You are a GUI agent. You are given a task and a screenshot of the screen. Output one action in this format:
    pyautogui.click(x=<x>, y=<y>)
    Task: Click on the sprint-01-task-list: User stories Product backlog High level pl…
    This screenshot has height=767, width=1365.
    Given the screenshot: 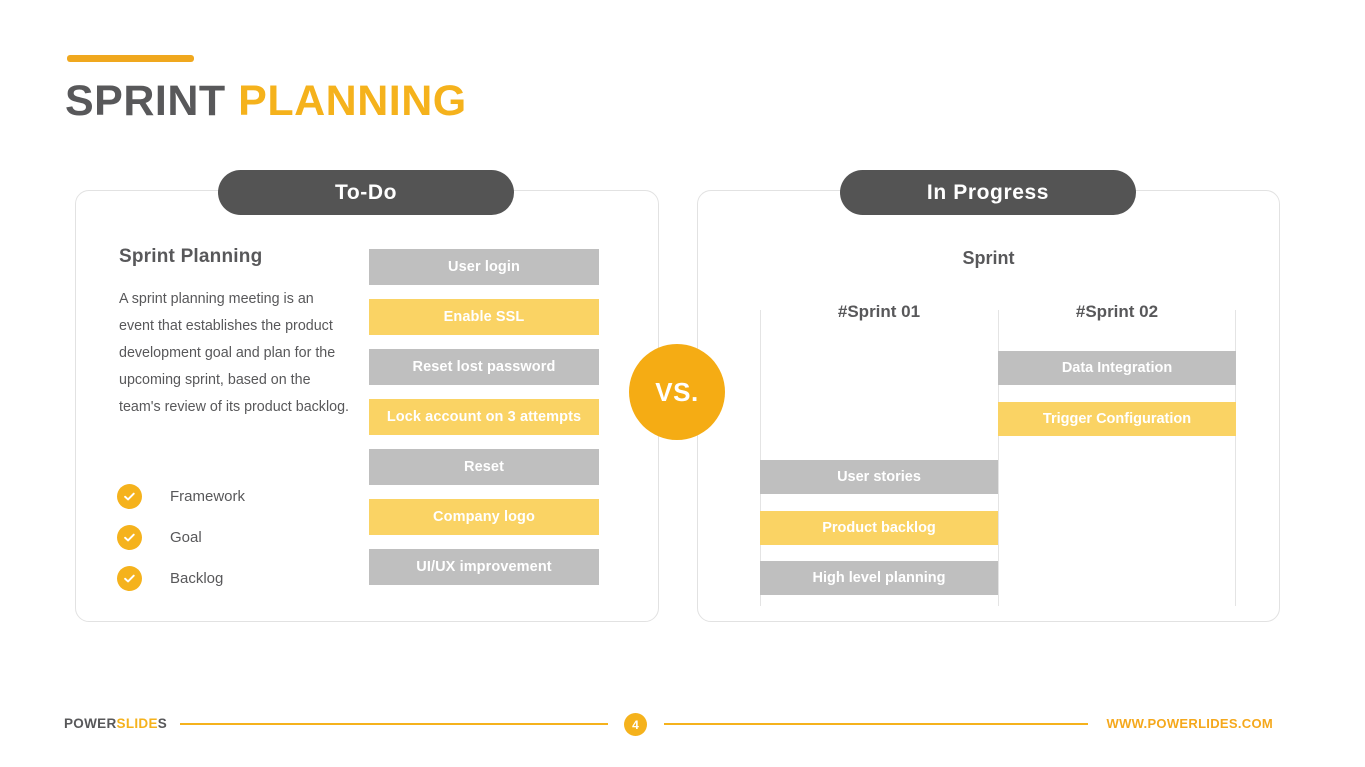 What is the action you would take?
    pyautogui.click(x=879, y=458)
    